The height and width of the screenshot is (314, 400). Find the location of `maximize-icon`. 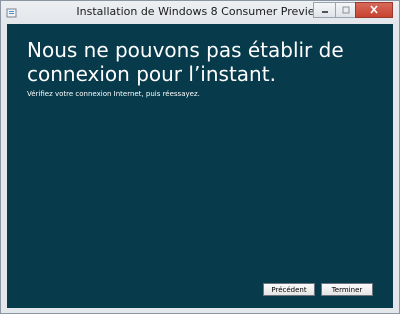

maximize-icon is located at coordinates (346, 10).